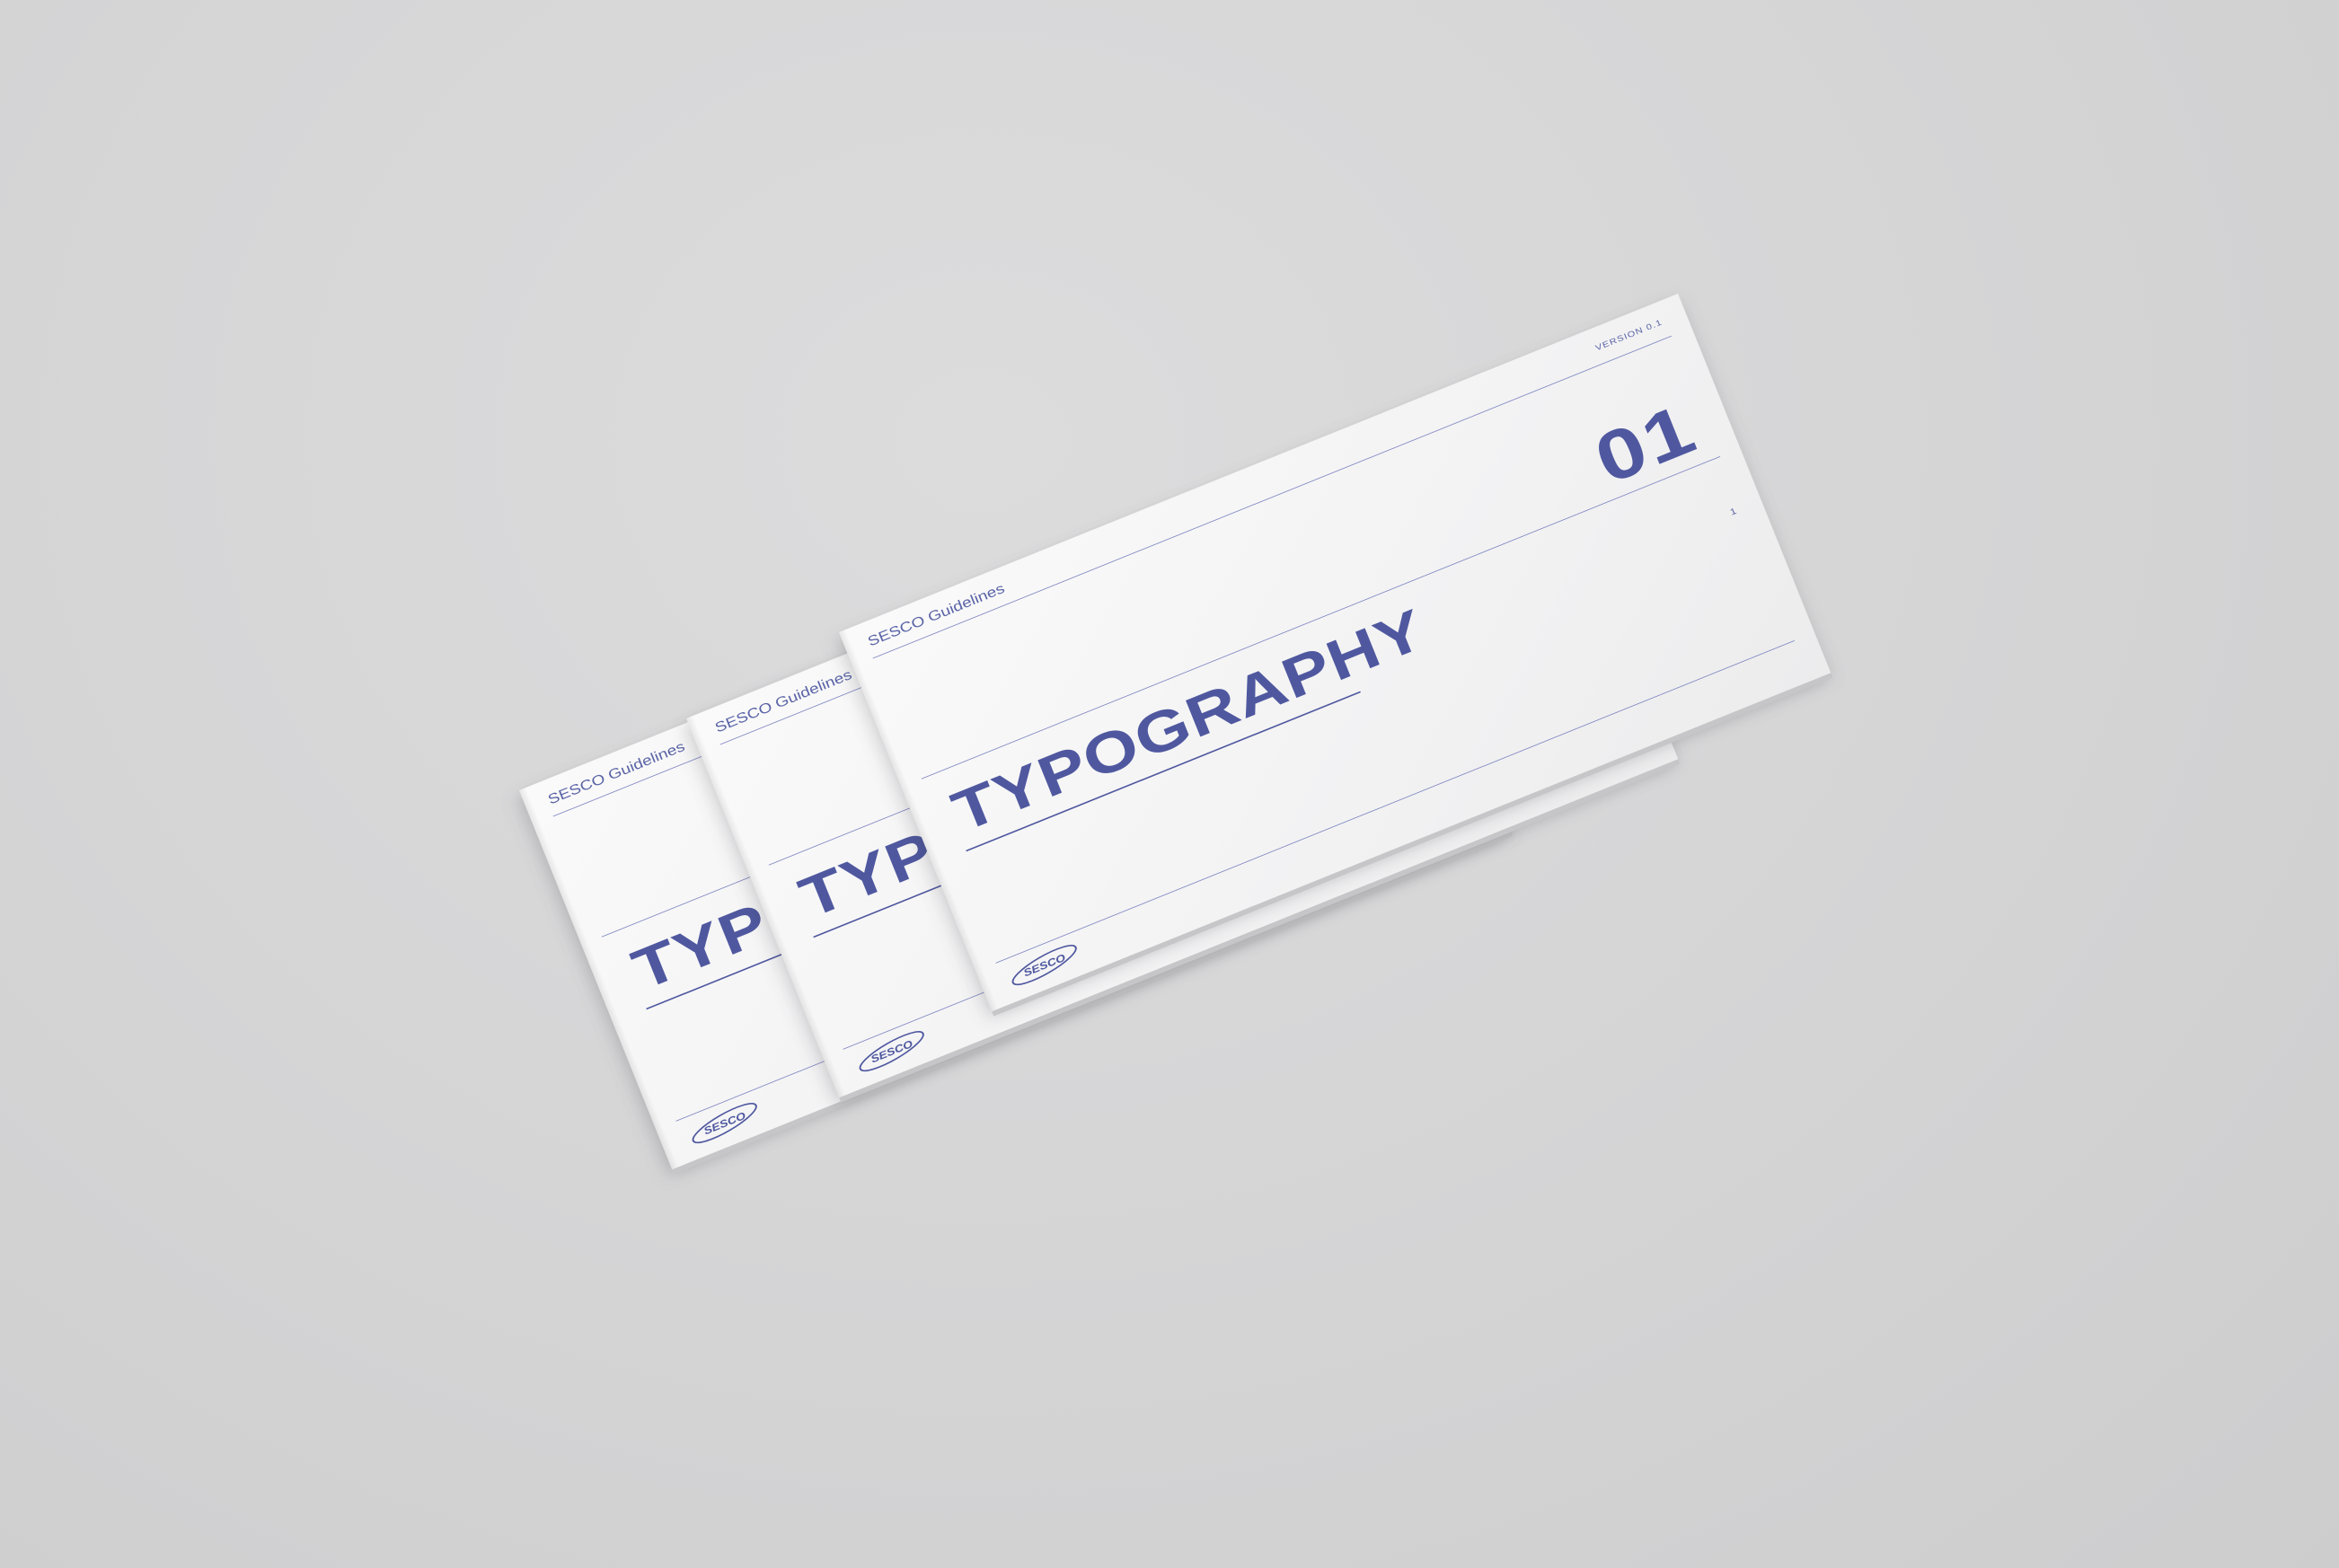 This screenshot has width=2339, height=1568. I want to click on page-number: 1, so click(1733, 512).